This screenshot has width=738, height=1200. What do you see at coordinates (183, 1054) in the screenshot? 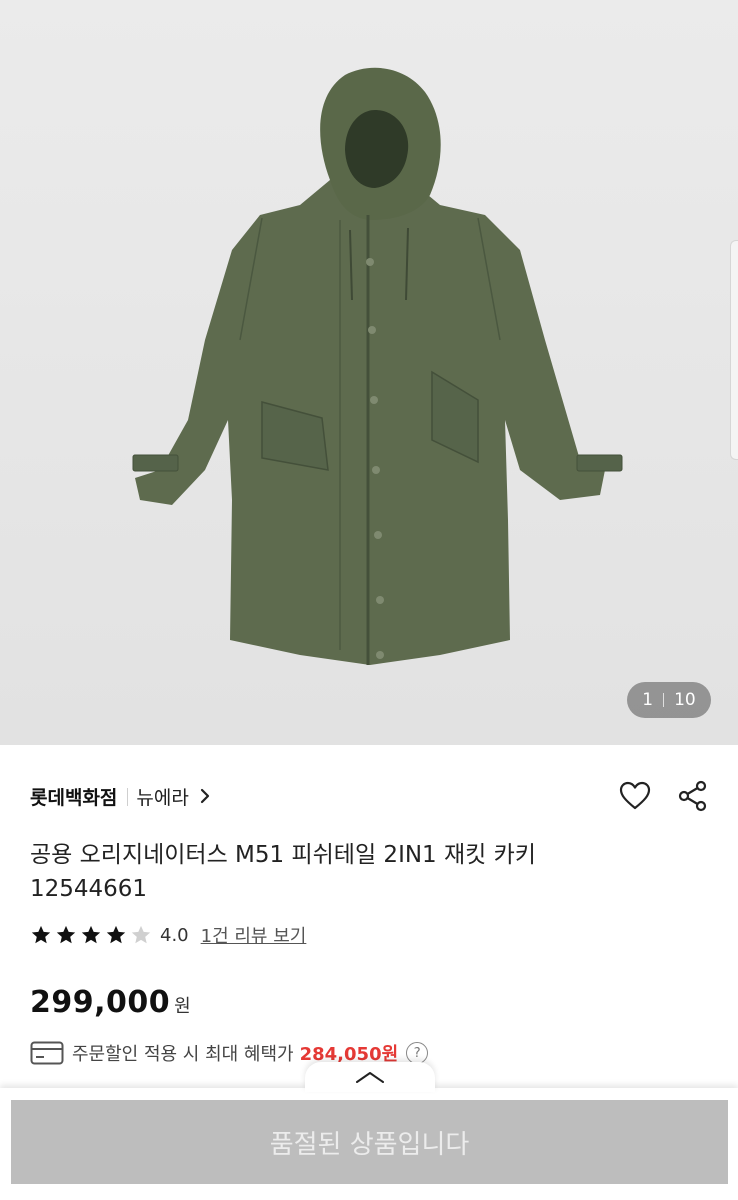
I see `benefit-label: 주문할인 적용 시 최대 혜택가` at bounding box center [183, 1054].